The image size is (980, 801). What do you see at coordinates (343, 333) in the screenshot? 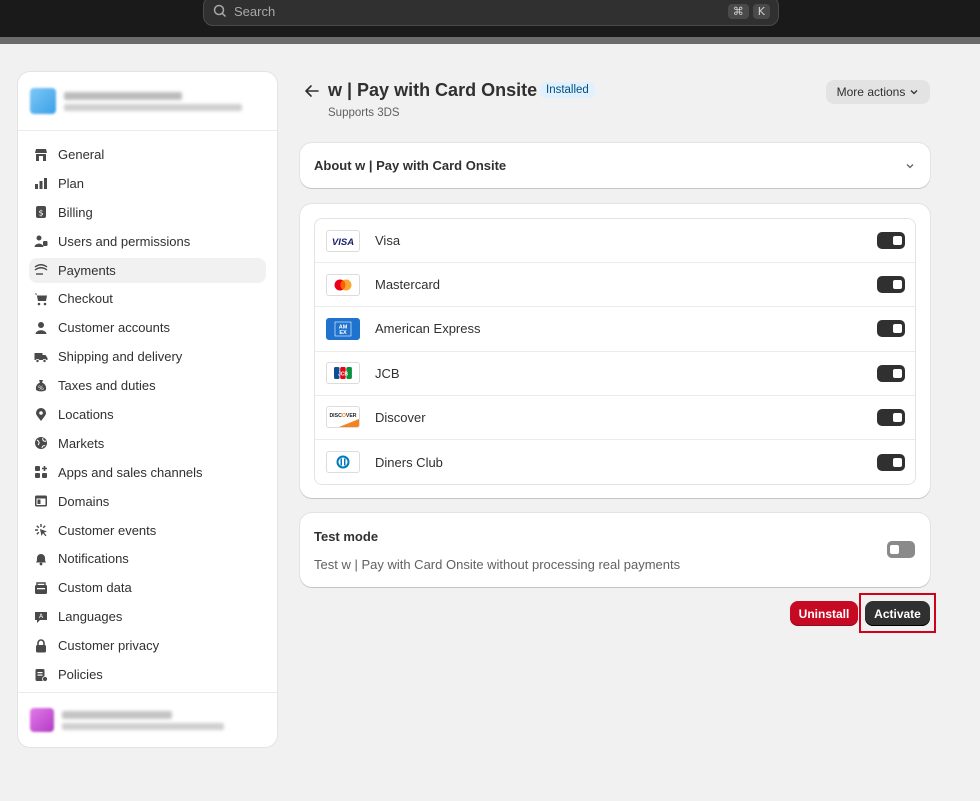
I see `svg-text: EX` at bounding box center [343, 333].